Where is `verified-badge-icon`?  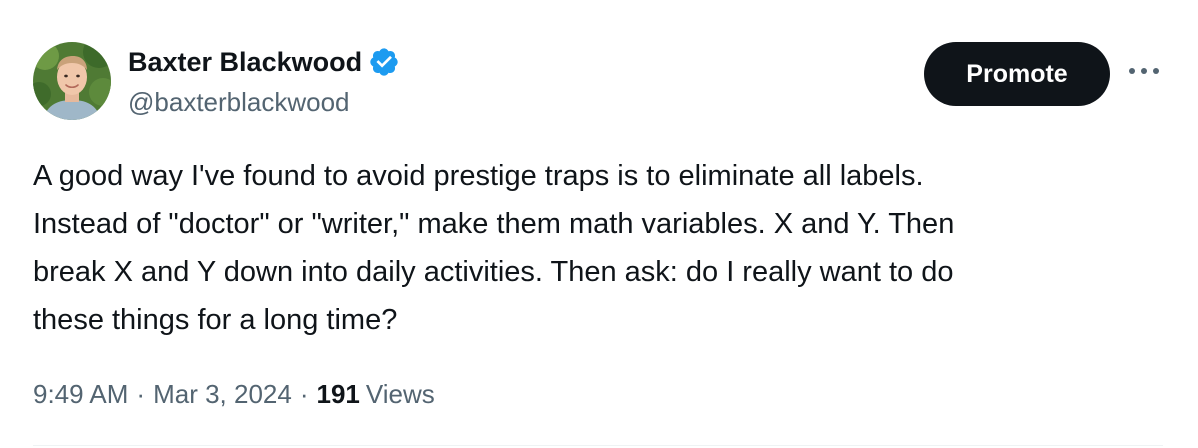
verified-badge-icon is located at coordinates (384, 62).